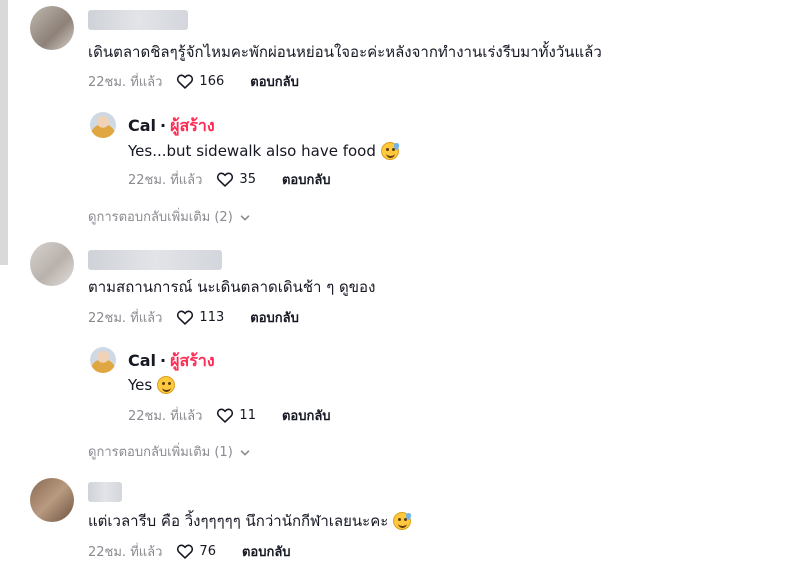 Image resolution: width=800 pixels, height=577 pixels. I want to click on like-button: 113, so click(200, 317).